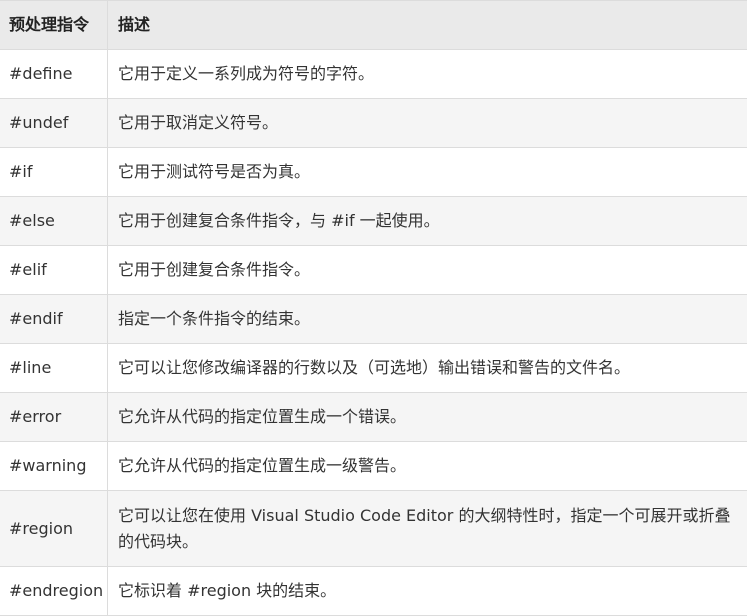  Describe the element at coordinates (246, 73) in the screenshot. I see `description-cell: 它用于定义一系列成为符号的字符。` at that location.